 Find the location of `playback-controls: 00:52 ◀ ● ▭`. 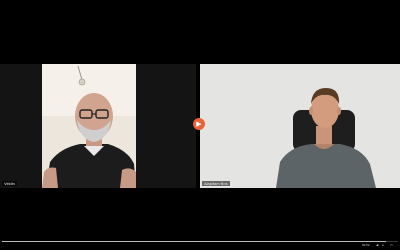

playback-controls: 00:52 ◀ ● ▭ is located at coordinates (200, 244).